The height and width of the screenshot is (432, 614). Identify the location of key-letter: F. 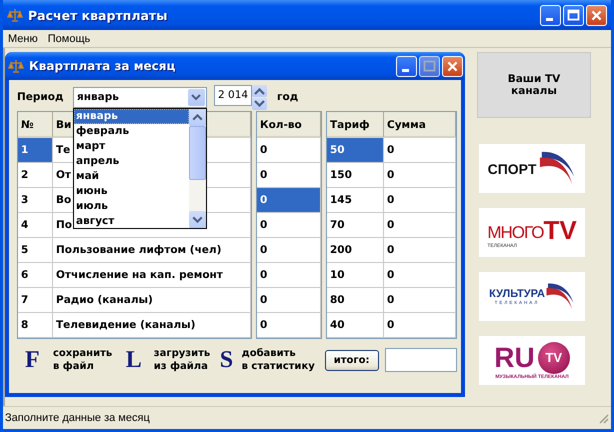
(33, 360).